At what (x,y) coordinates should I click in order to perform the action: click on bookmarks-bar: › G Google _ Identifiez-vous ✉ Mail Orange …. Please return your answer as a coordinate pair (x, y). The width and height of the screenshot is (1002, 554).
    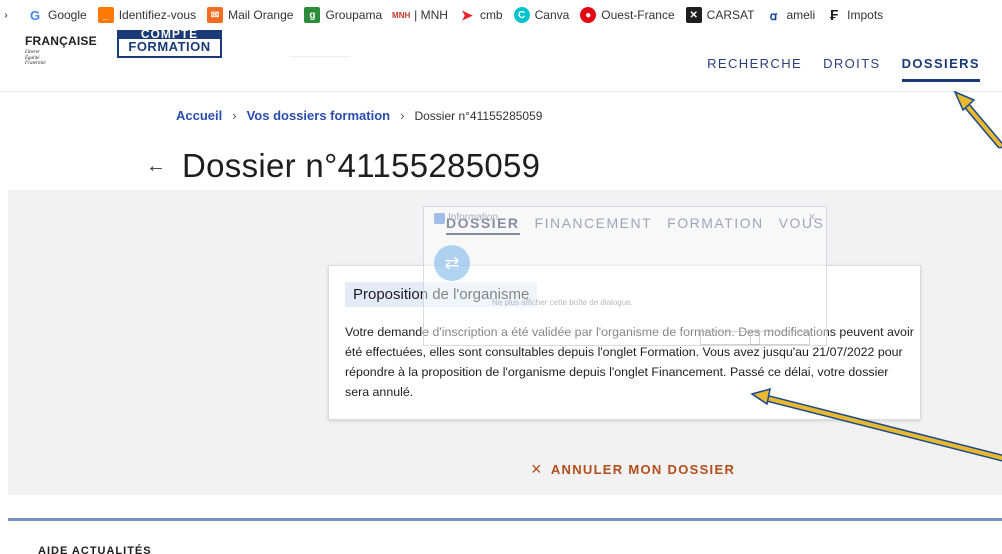
    Looking at the image, I should click on (501, 15).